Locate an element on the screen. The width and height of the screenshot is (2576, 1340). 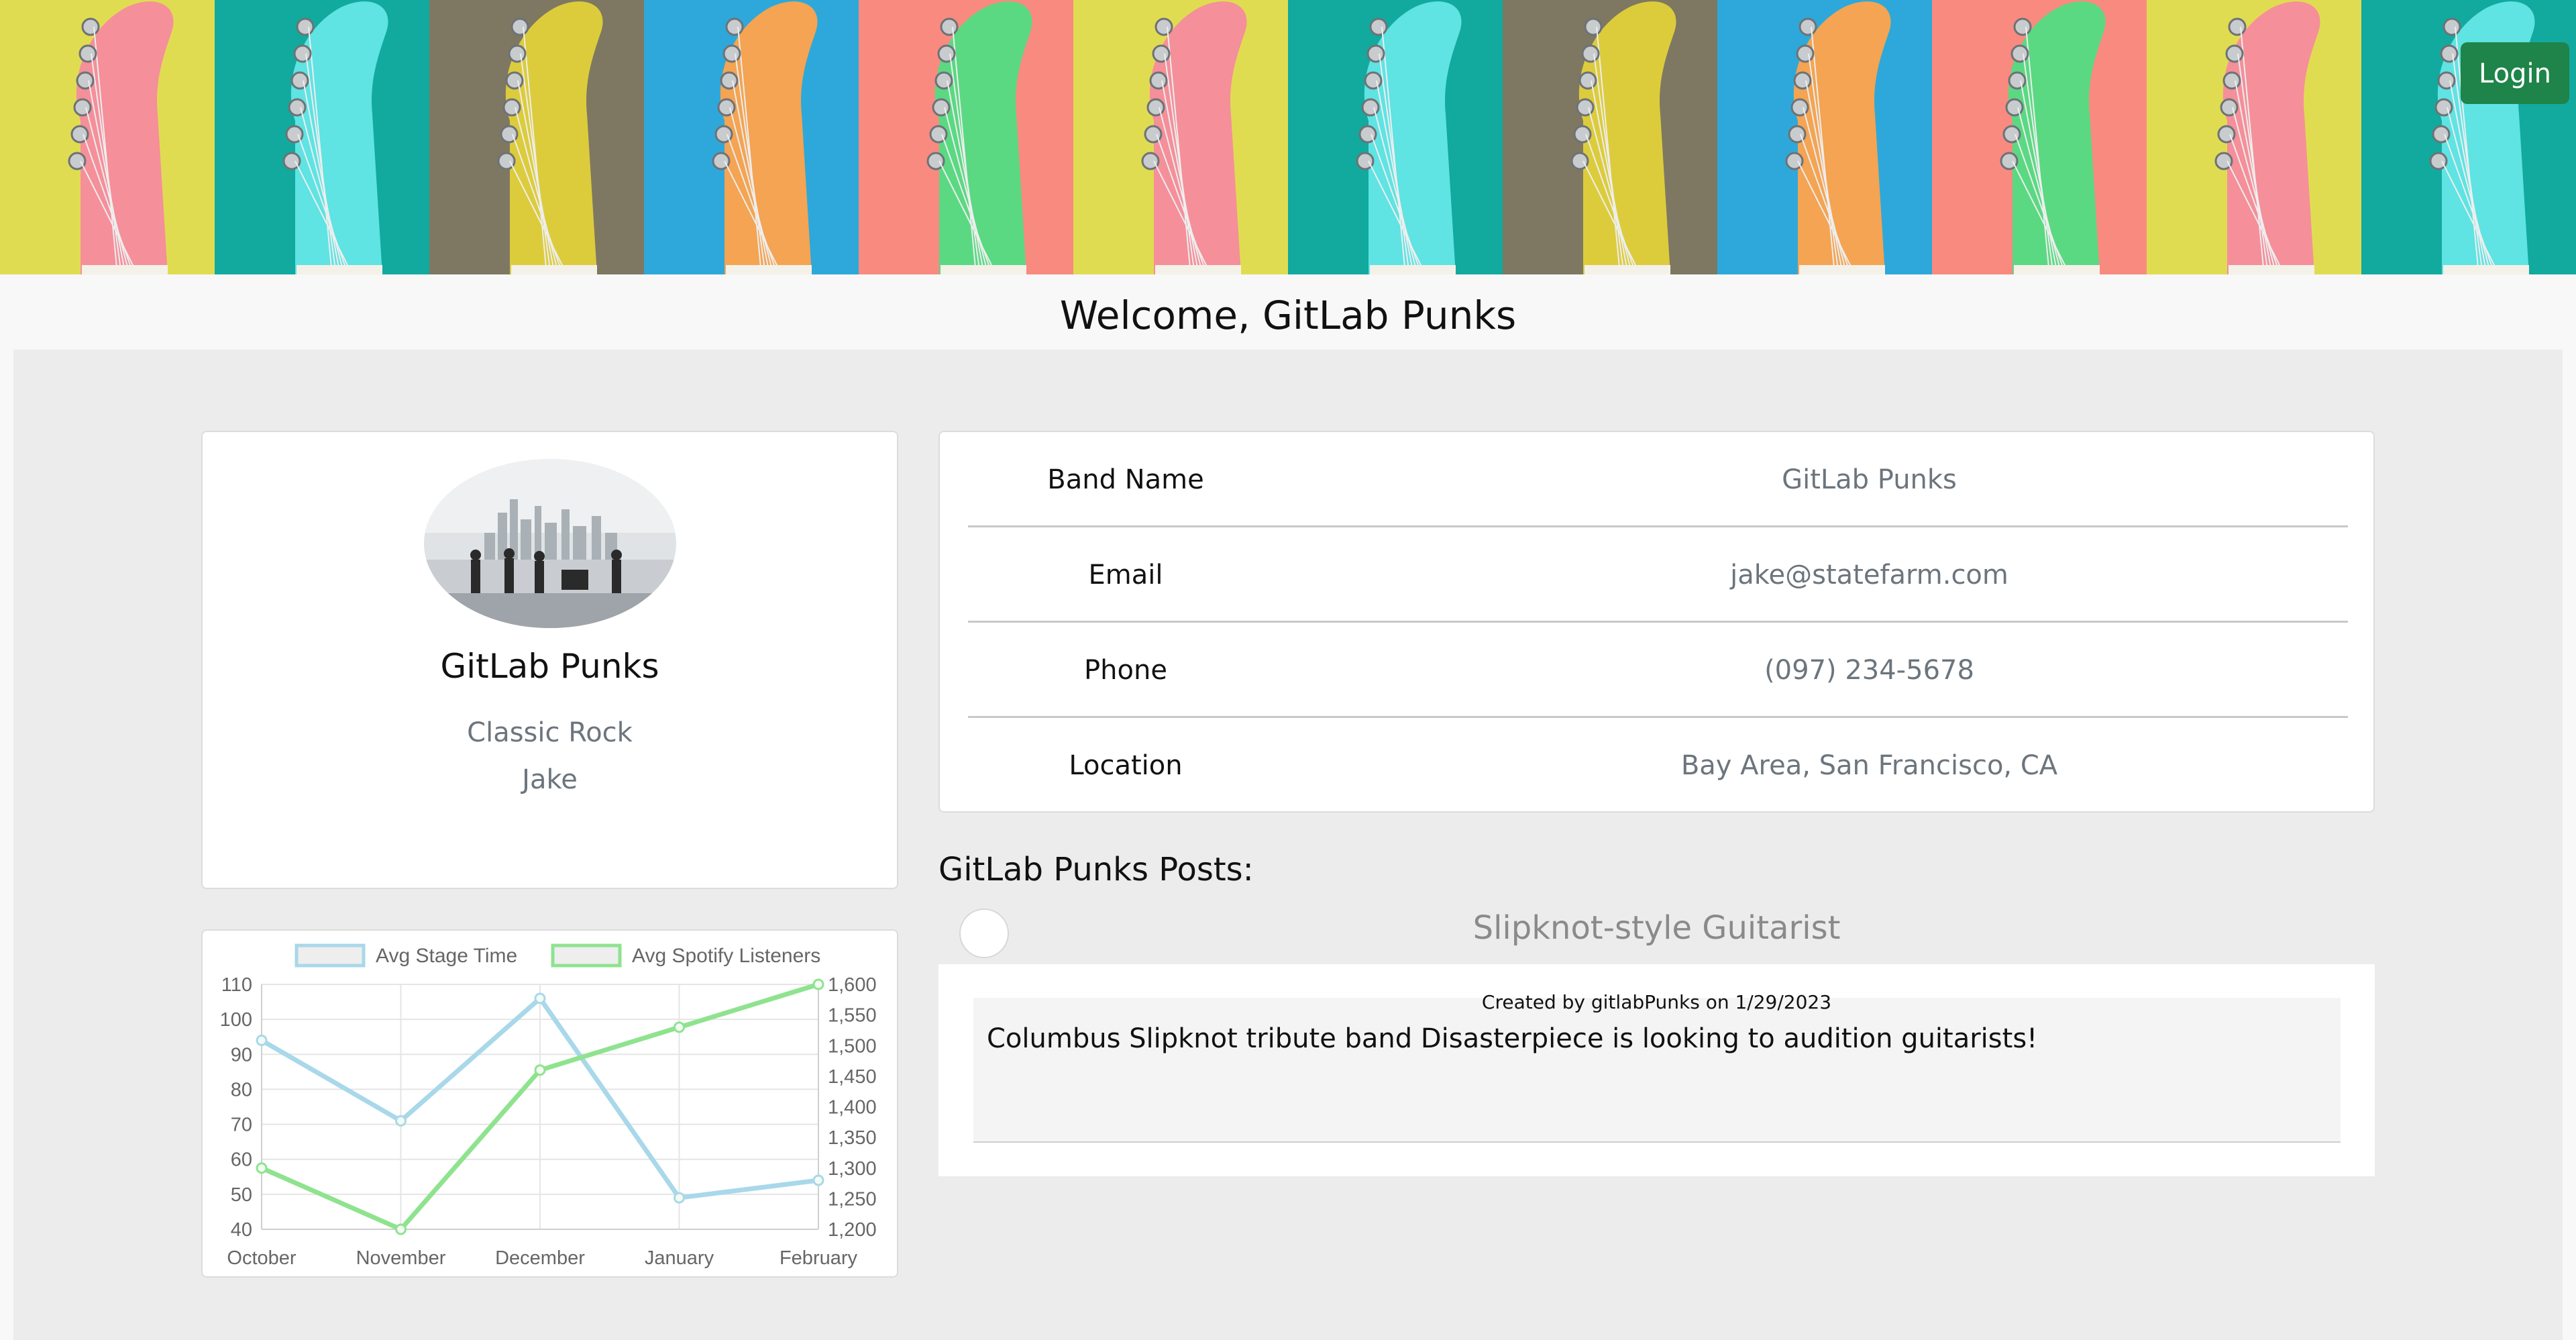
info-row-band-name: Band Name GitLab Punks is located at coordinates (1658, 479).